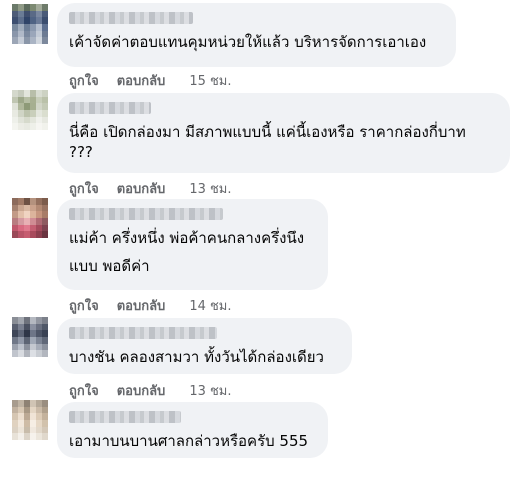 The image size is (525, 485). I want to click on comment-bubble: บางชัน คลองสามวา ทั้งวันได้กล่องเดียว, so click(204, 346).